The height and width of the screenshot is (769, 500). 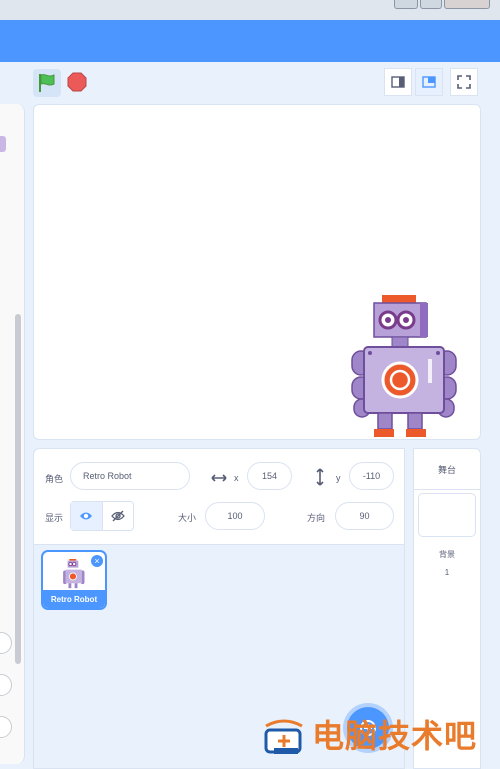 I want to click on stop-button, so click(x=77, y=82).